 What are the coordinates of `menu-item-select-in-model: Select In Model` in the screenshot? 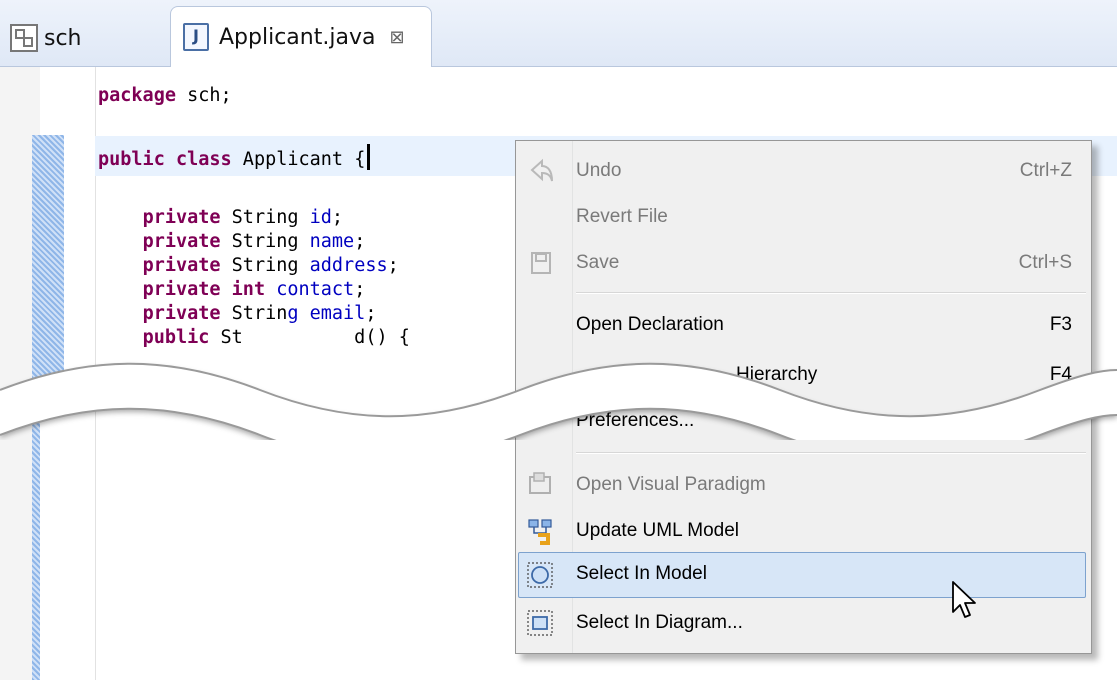 It's located at (831, 574).